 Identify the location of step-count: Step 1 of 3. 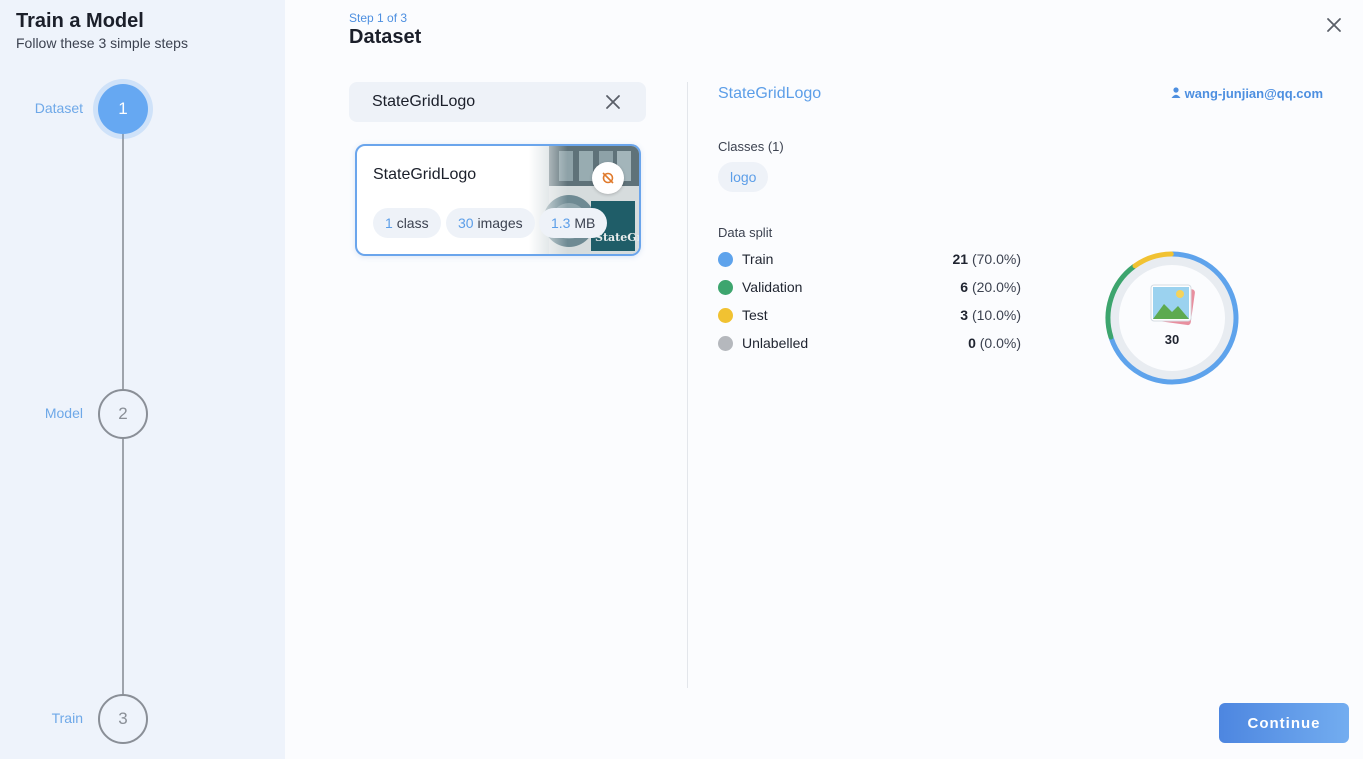
(378, 18).